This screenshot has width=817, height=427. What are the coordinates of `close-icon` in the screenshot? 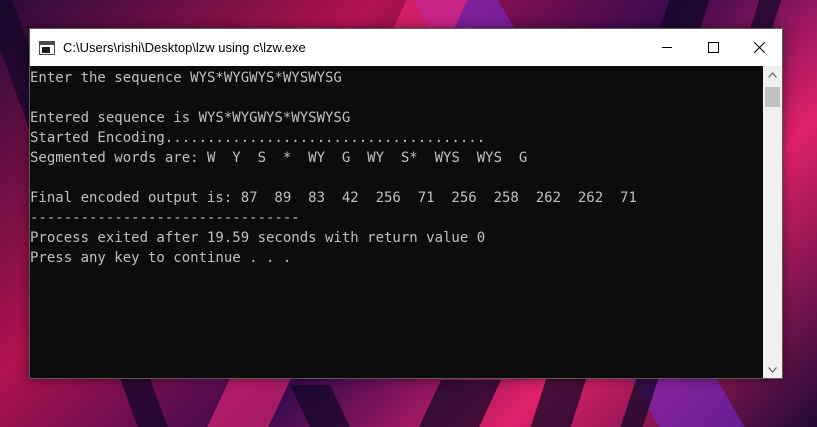 It's located at (759, 47).